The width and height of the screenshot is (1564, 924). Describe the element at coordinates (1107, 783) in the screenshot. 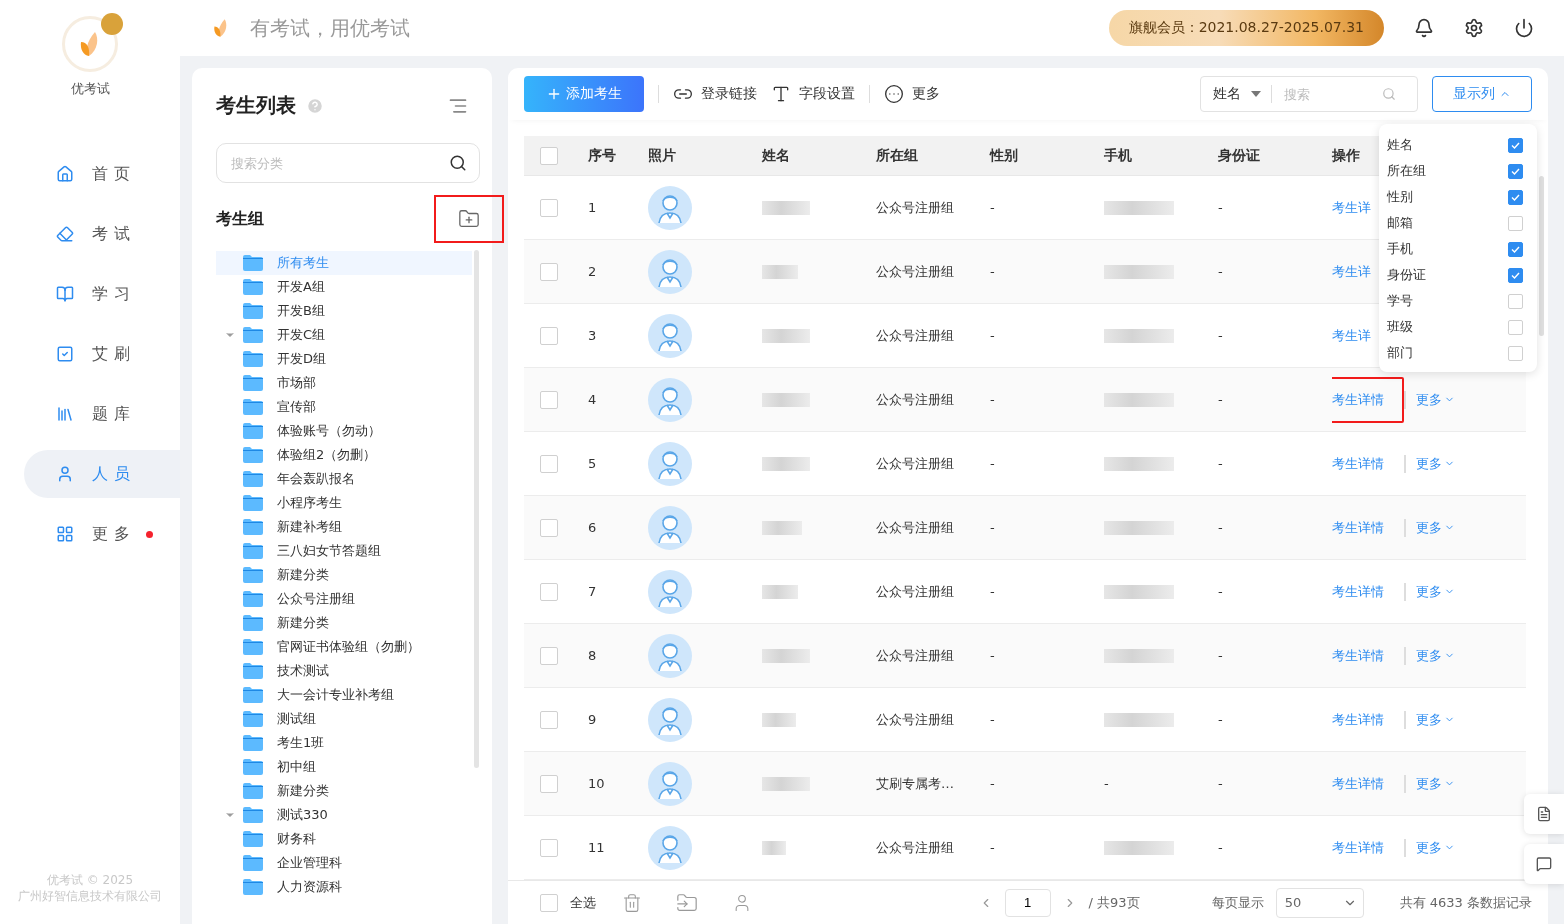

I see `table-cell-text: -` at that location.